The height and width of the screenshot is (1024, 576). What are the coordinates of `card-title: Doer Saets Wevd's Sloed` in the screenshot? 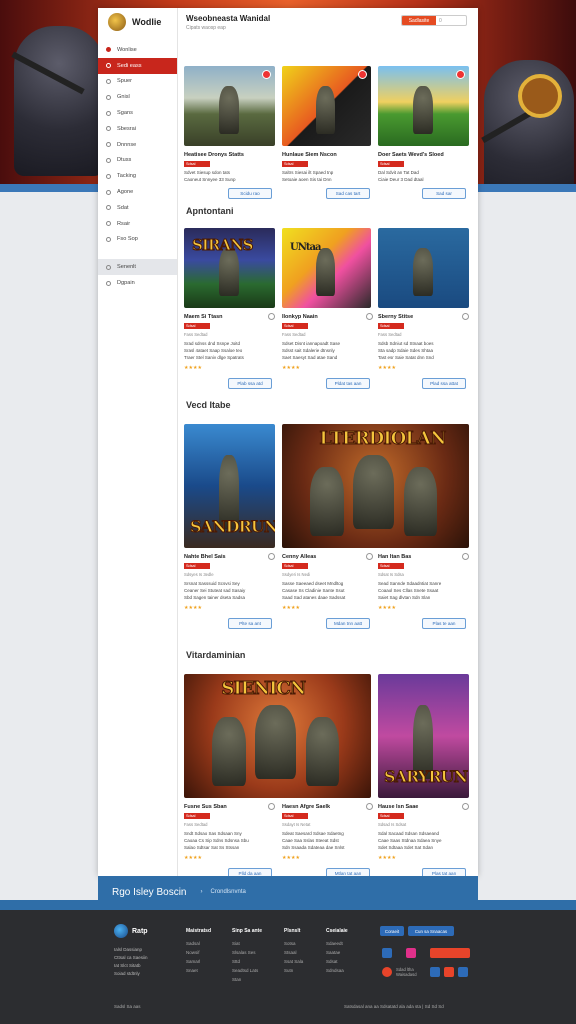 It's located at (411, 155).